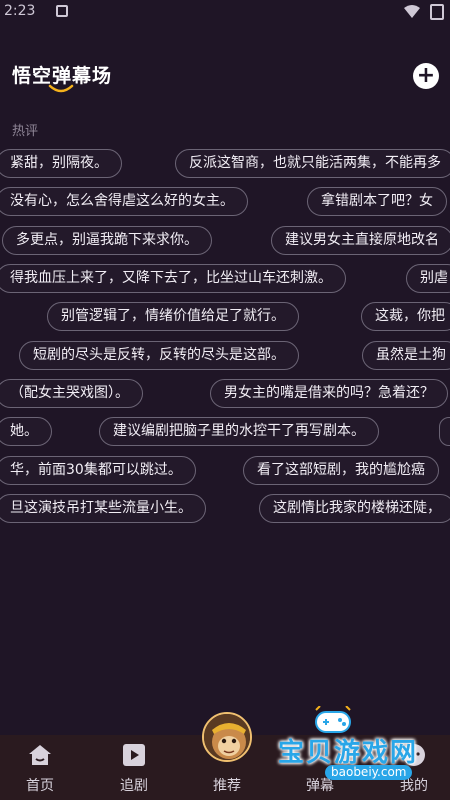  Describe the element at coordinates (25, 131) in the screenshot. I see `section-label-hot: 热评` at that location.